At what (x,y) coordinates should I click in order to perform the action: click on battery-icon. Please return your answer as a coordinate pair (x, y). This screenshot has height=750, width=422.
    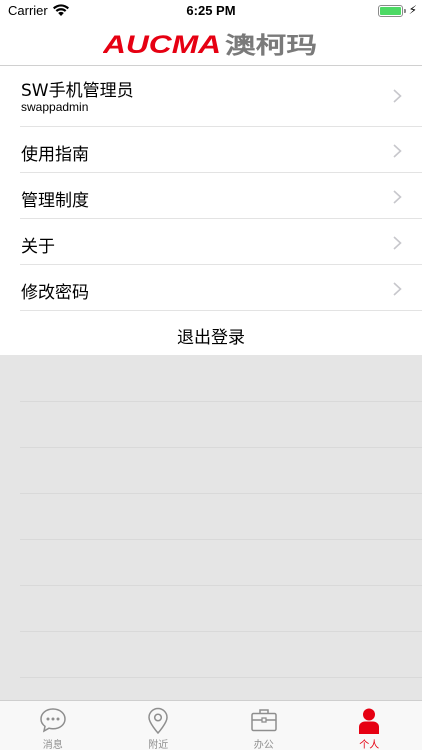
    Looking at the image, I should click on (390, 11).